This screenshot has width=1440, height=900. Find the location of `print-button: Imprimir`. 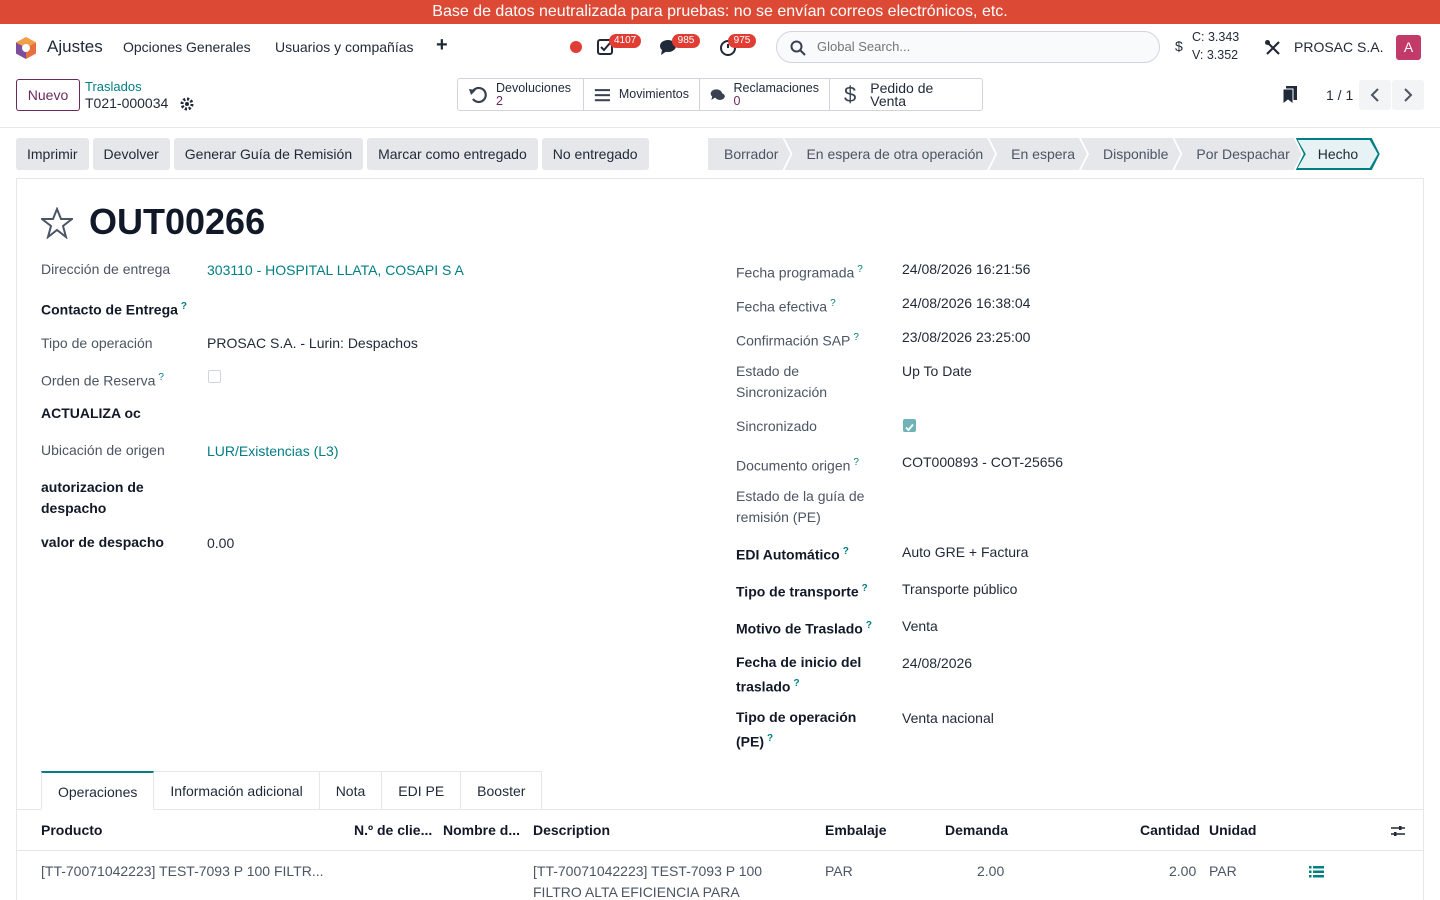

print-button: Imprimir is located at coordinates (52, 154).